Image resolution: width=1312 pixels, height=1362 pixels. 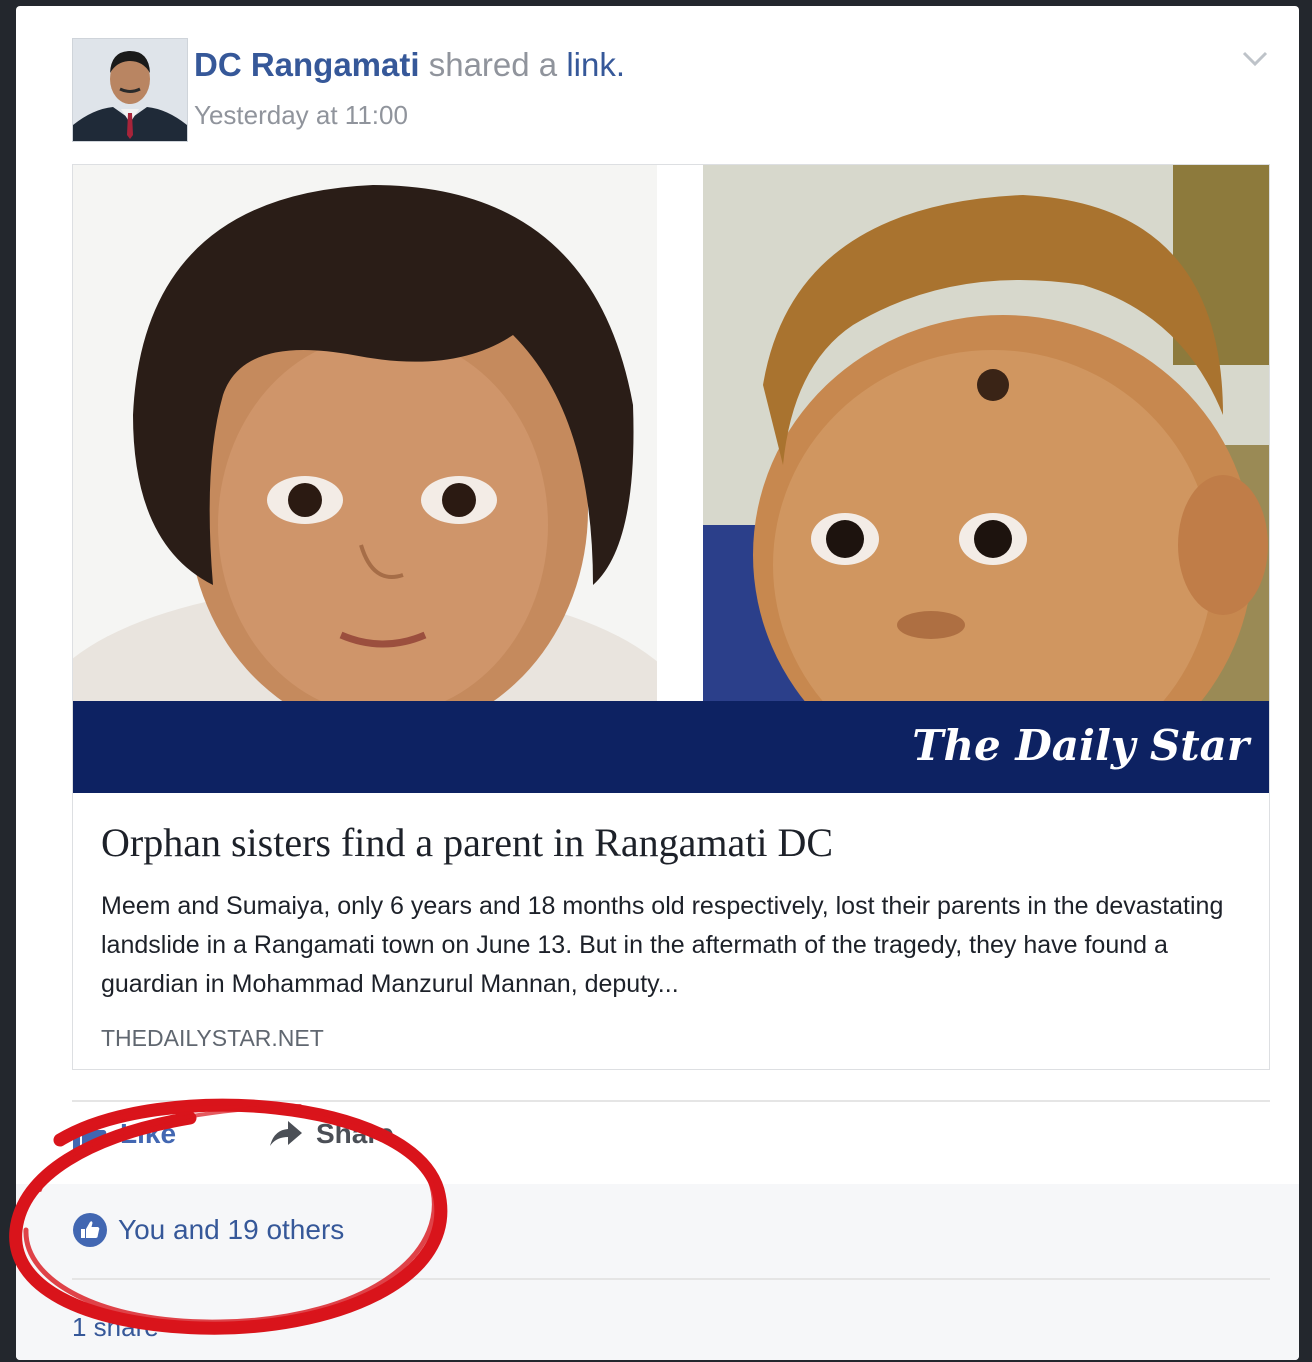 I want to click on reactions-summary: You and 19 others, so click(x=208, y=1230).